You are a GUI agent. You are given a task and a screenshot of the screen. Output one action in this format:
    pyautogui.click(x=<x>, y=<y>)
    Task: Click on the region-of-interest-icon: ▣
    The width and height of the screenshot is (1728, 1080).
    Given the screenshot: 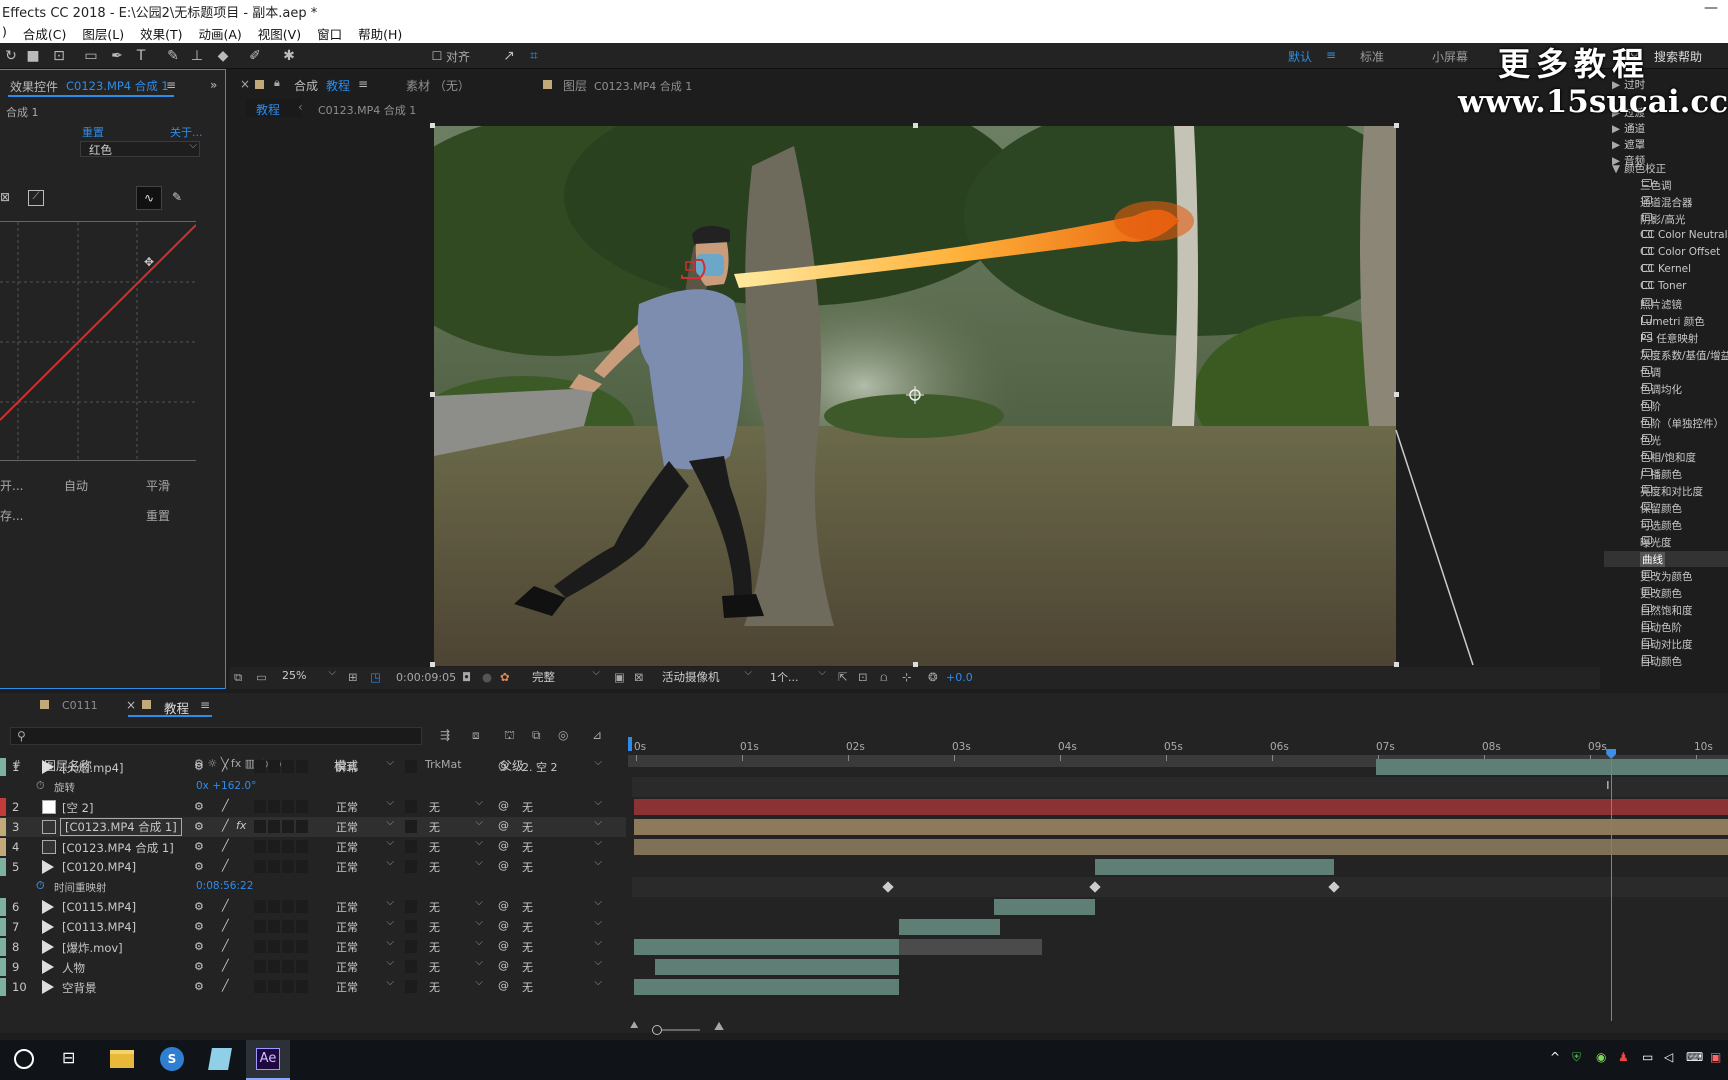 What is the action you would take?
    pyautogui.click(x=619, y=677)
    